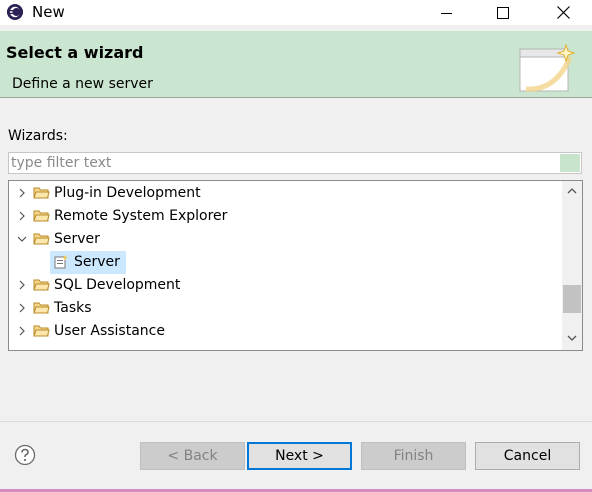  Describe the element at coordinates (284, 308) in the screenshot. I see `tree-item-tasks: Tasks` at that location.